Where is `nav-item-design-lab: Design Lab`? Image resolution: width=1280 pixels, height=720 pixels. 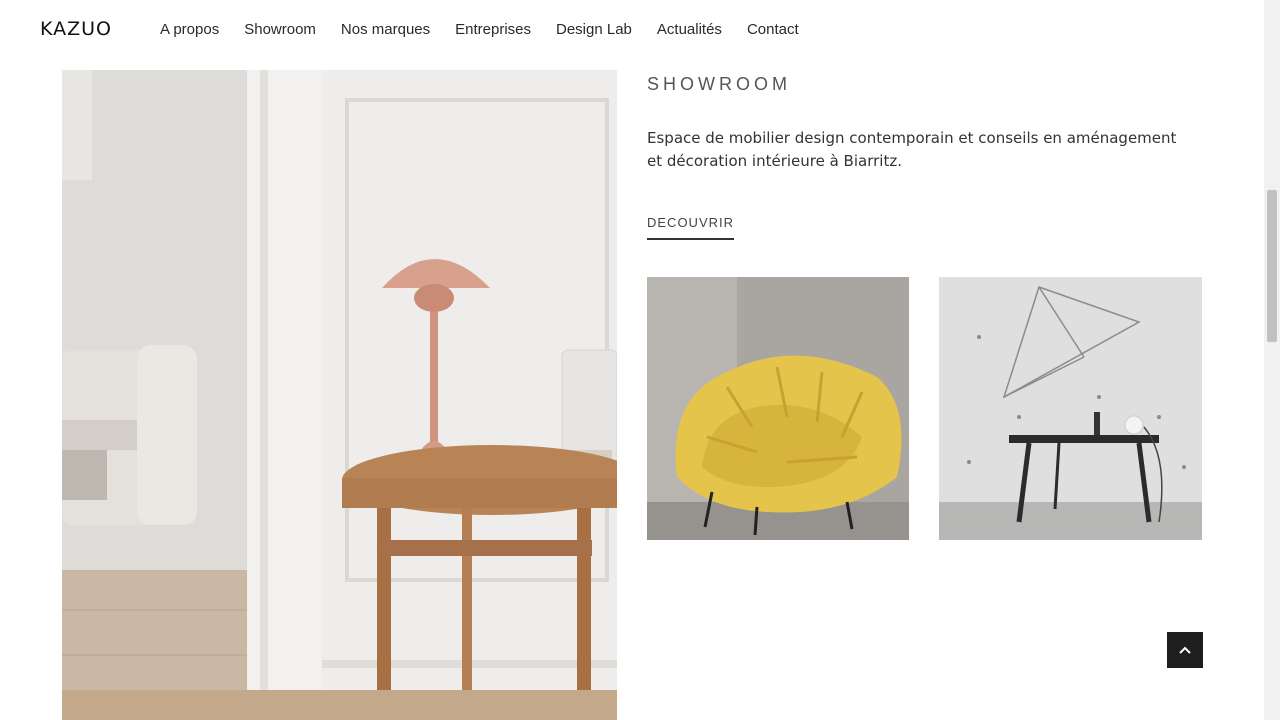
nav-item-design-lab: Design Lab is located at coordinates (594, 29).